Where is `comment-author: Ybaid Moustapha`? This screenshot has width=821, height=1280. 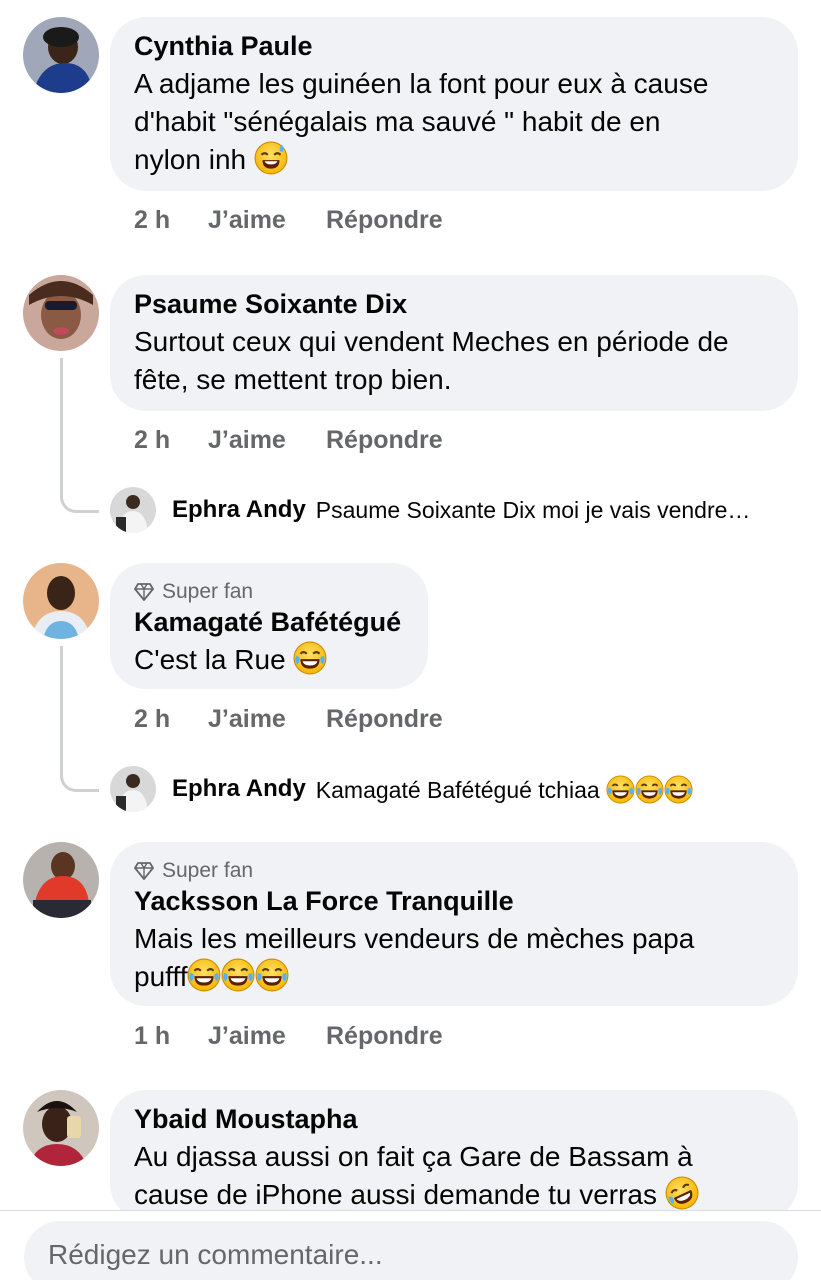 comment-author: Ybaid Moustapha is located at coordinates (454, 1119).